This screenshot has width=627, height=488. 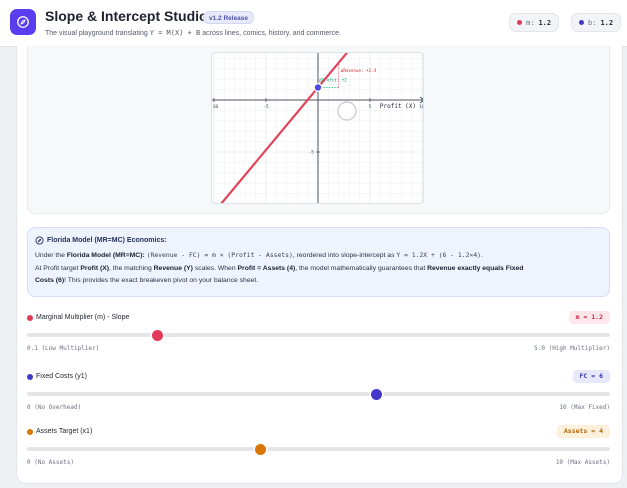 What do you see at coordinates (173, 268) in the screenshot?
I see `info-bold: Revenue (Y)` at bounding box center [173, 268].